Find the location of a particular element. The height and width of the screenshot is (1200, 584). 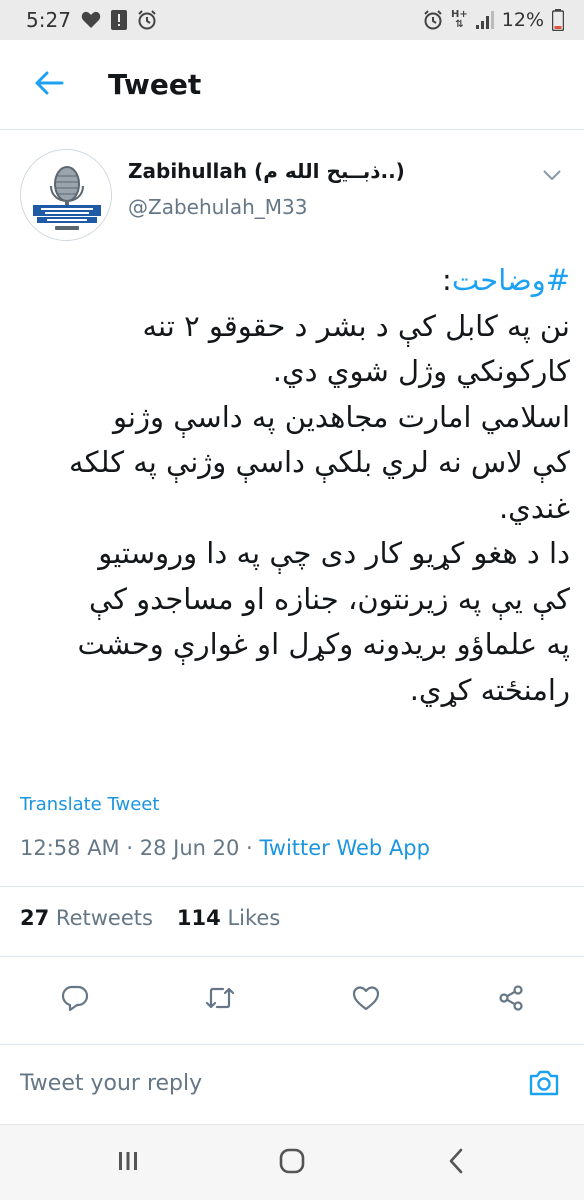

hashtag-suffix: : is located at coordinates (447, 280).